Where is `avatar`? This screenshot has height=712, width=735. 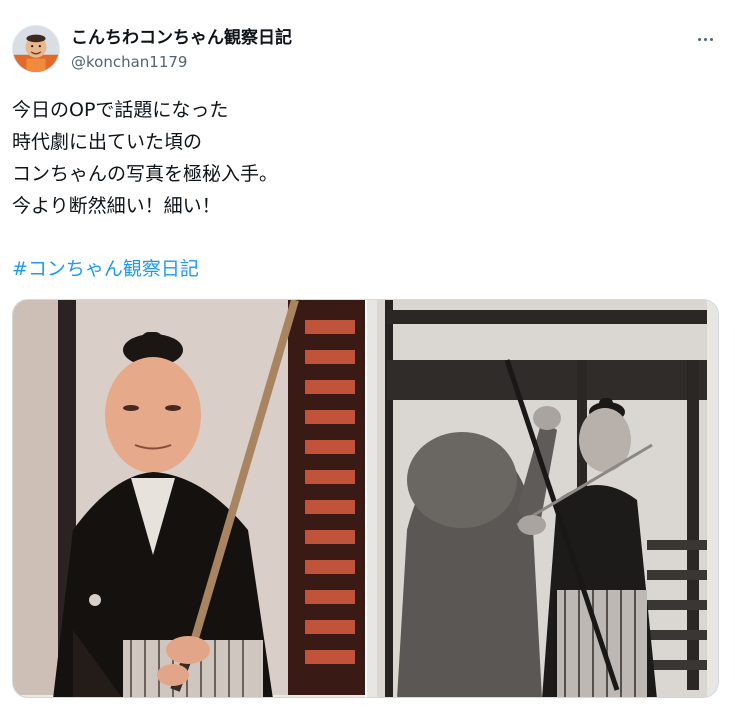
avatar is located at coordinates (36, 49).